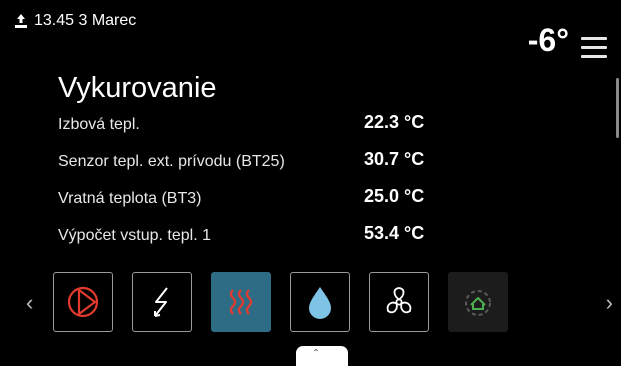 Image resolution: width=621 pixels, height=366 pixels. I want to click on menu-icon, so click(594, 48).